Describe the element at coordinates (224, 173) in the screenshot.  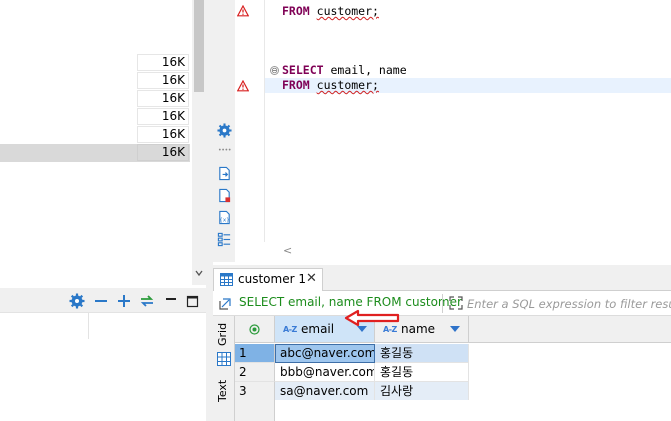
I see `execute-script-icon` at that location.